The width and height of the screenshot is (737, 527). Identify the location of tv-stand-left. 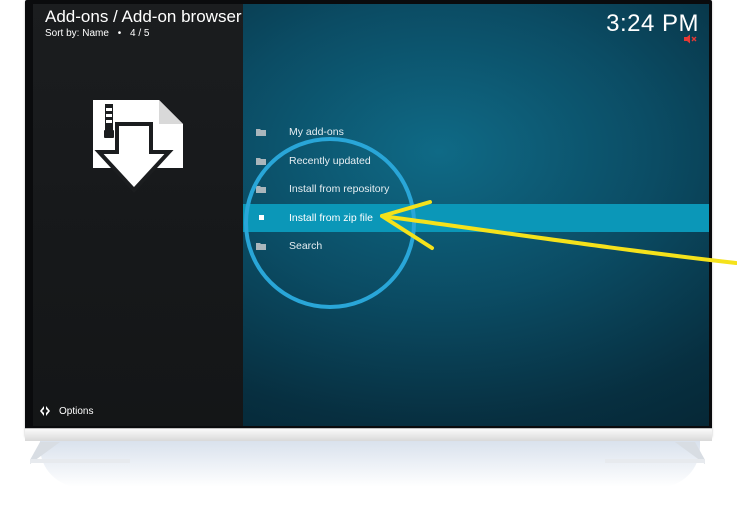
(80, 453).